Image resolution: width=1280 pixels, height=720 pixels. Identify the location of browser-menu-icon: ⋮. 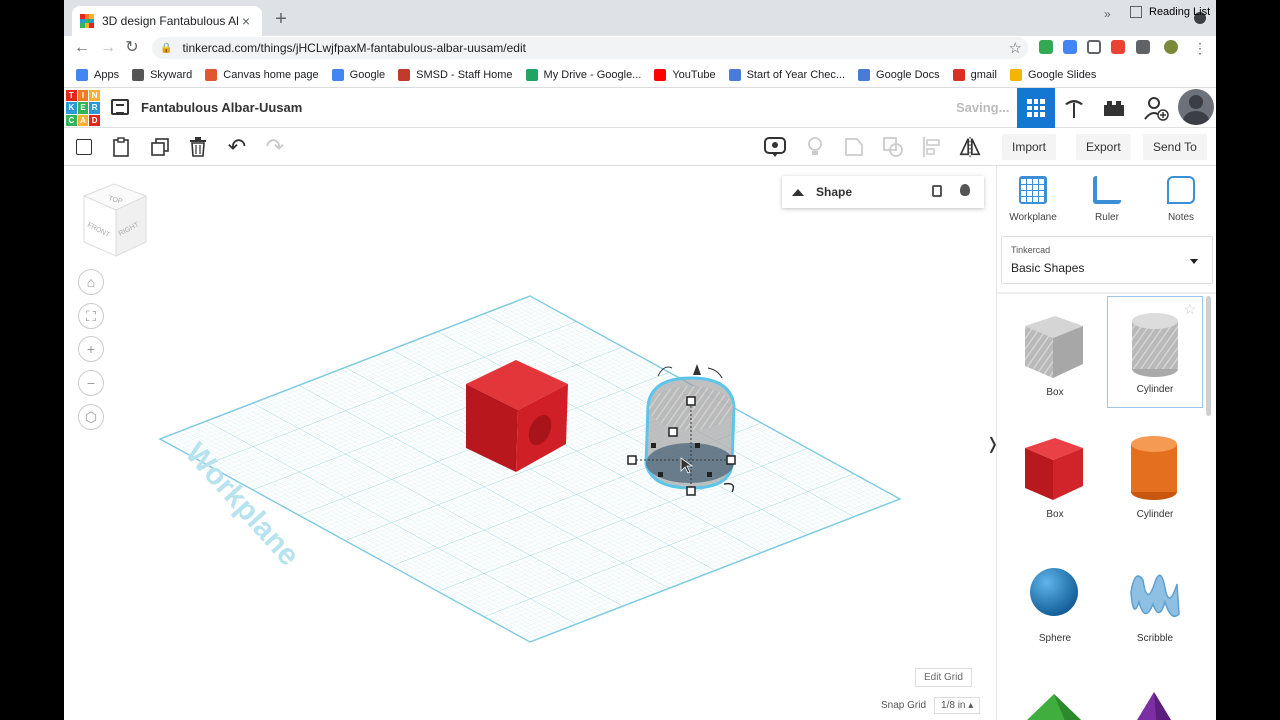
(1200, 48).